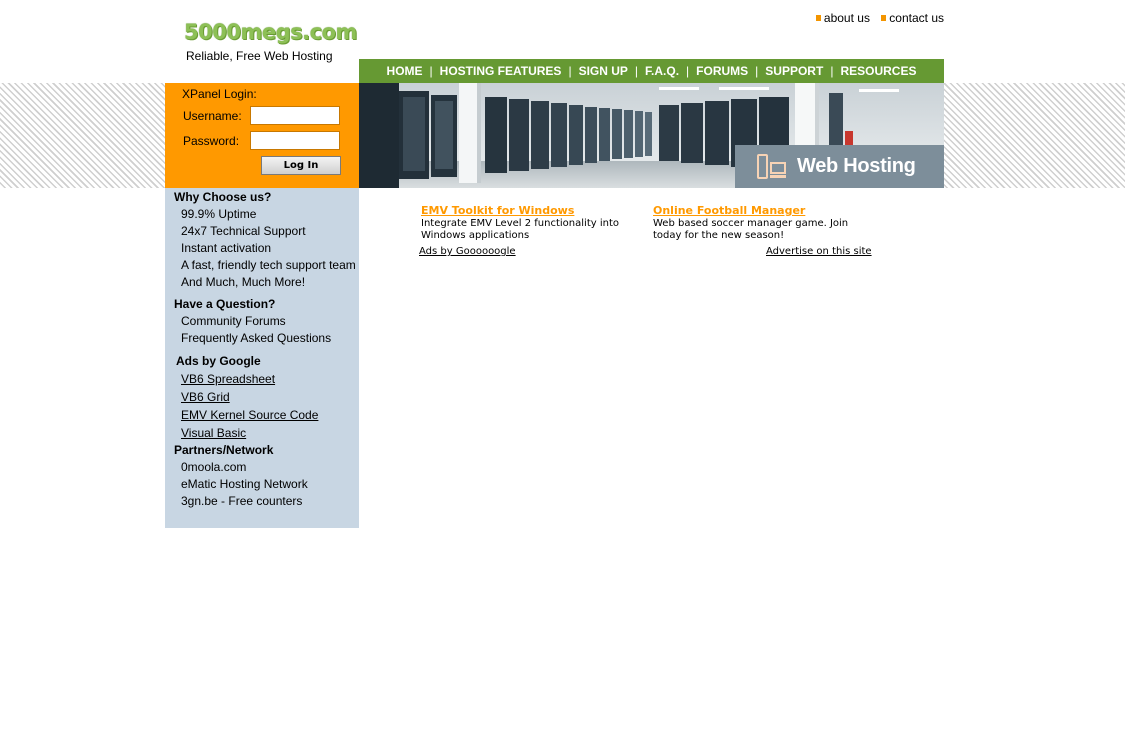 The height and width of the screenshot is (751, 1125). I want to click on password-input, so click(295, 140).